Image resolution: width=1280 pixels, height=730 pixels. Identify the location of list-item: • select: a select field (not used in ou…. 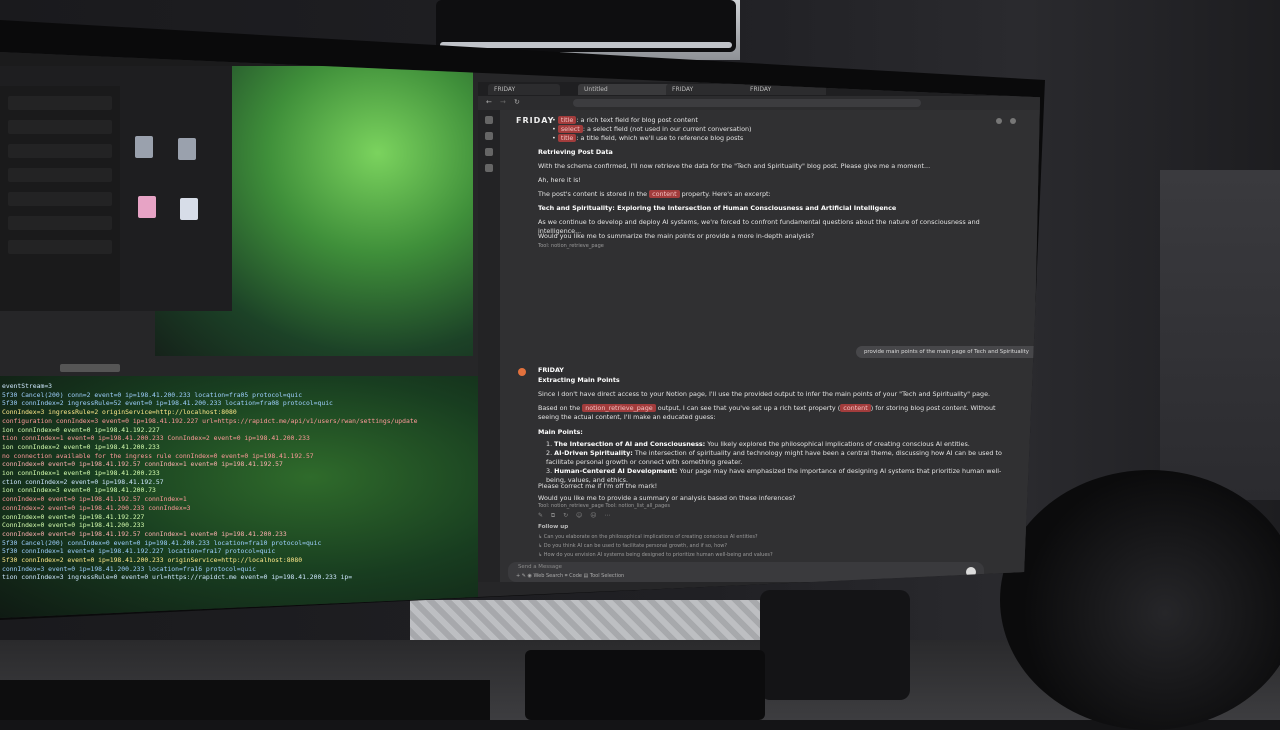
(652, 129).